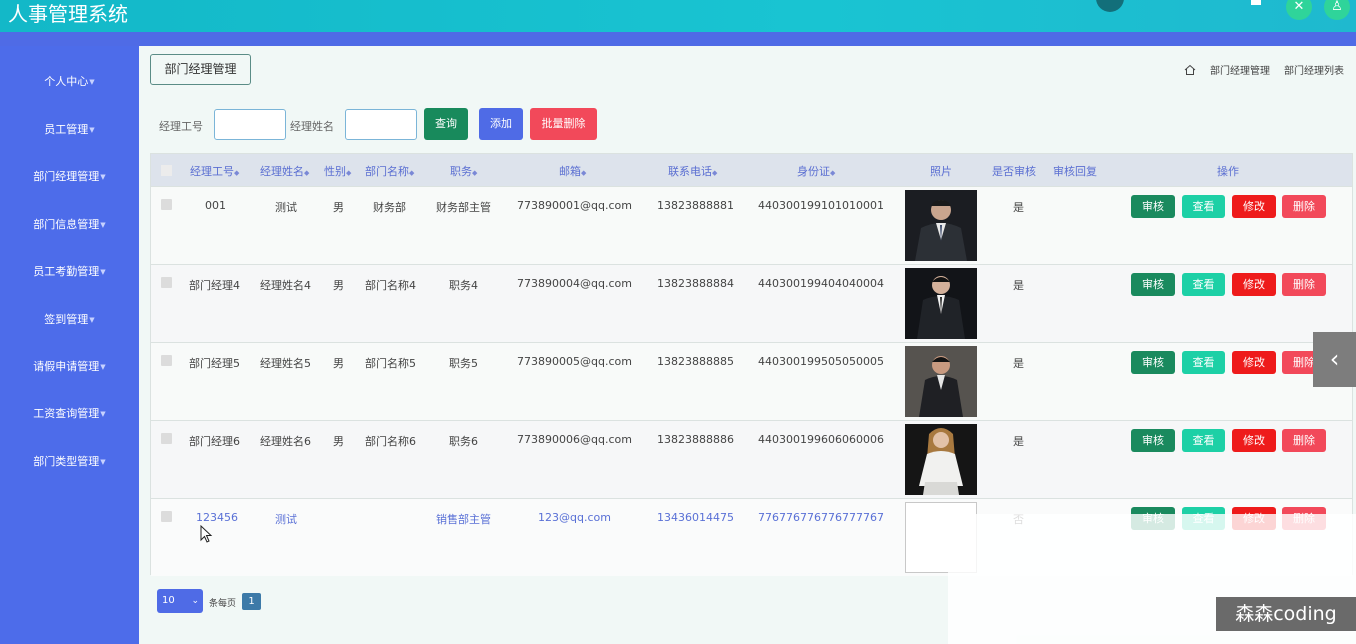 The width and height of the screenshot is (1356, 644). I want to click on close-icon: ✕, so click(1299, 10).